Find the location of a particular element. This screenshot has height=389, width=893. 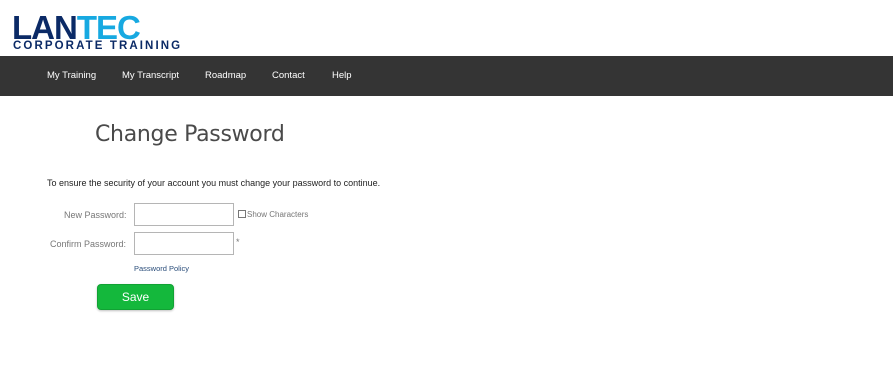

nav-item-roadmap: Roadmap is located at coordinates (225, 76).